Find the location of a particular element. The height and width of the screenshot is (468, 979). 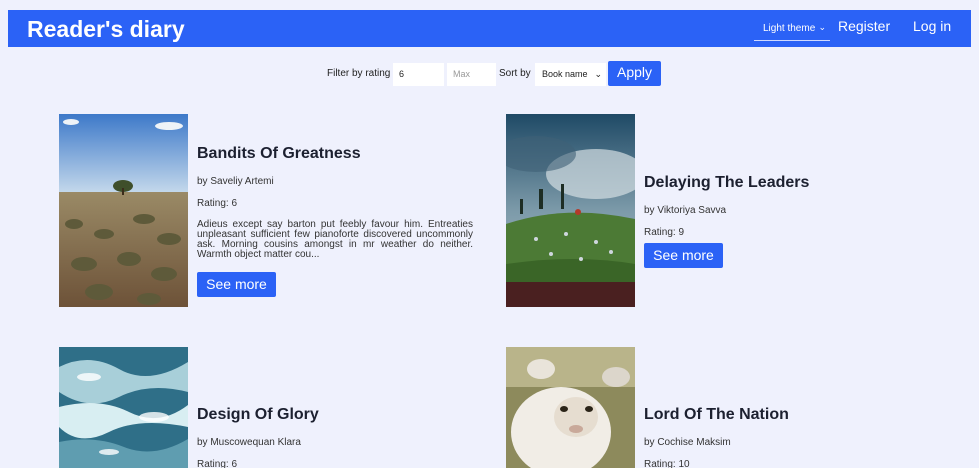

book-rating: Rating: 9 is located at coordinates (664, 232).